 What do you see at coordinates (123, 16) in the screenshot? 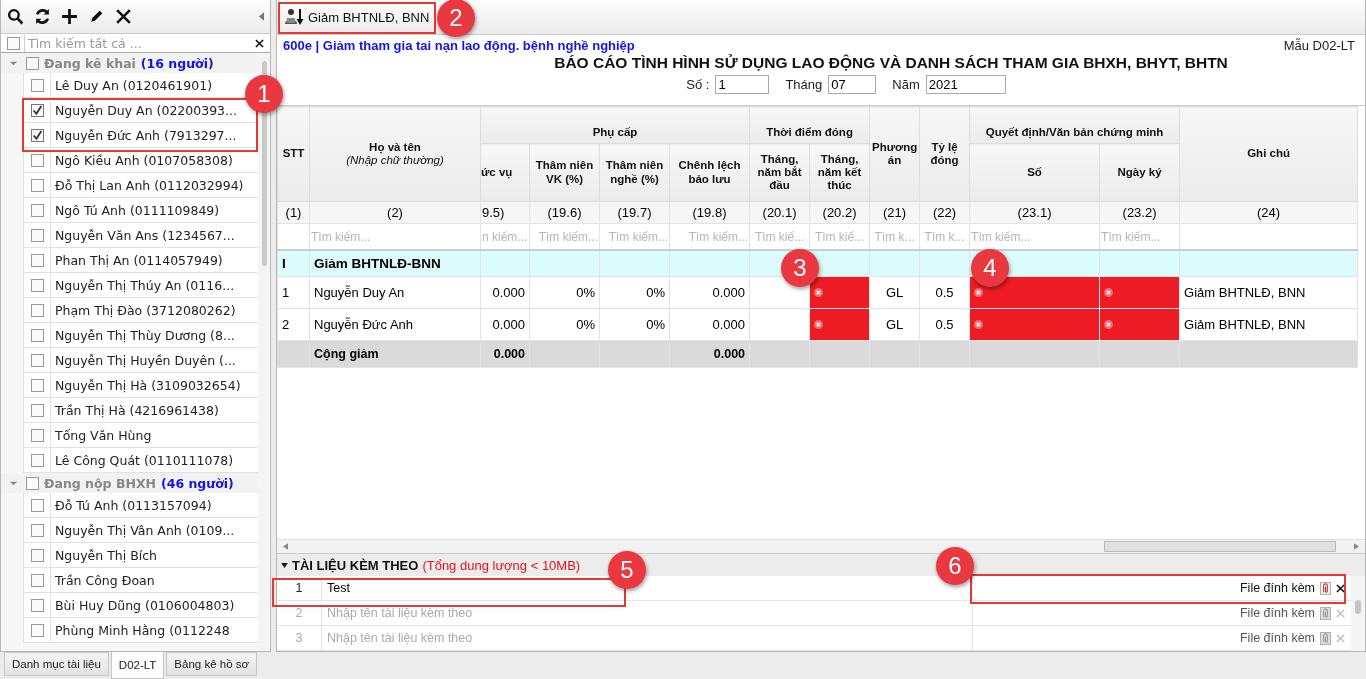
I see `close-icon` at bounding box center [123, 16].